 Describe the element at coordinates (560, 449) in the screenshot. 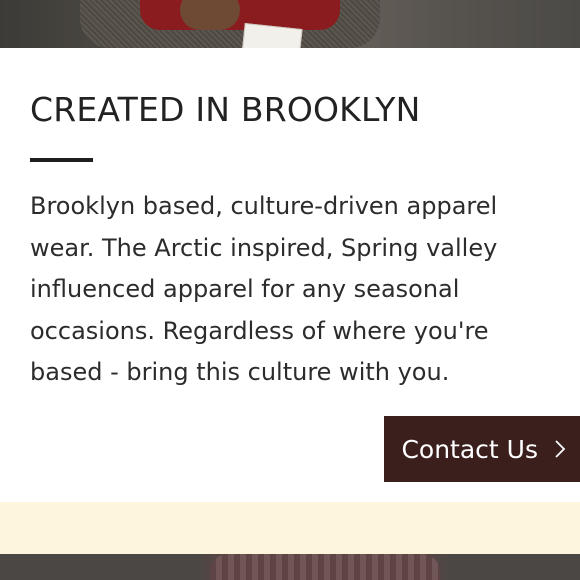

I see `chevron-right-icon` at that location.